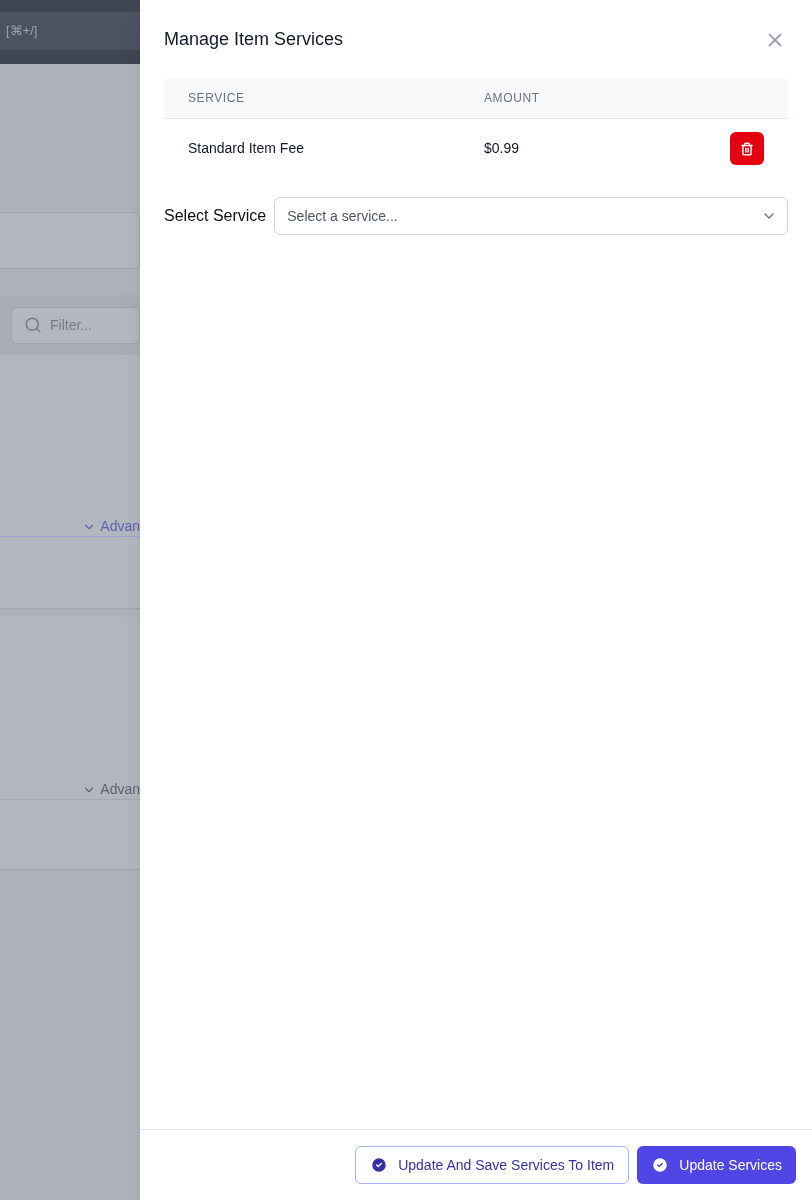 This screenshot has height=1200, width=812. I want to click on update-button: Update And Save Services To Item, so click(492, 1165).